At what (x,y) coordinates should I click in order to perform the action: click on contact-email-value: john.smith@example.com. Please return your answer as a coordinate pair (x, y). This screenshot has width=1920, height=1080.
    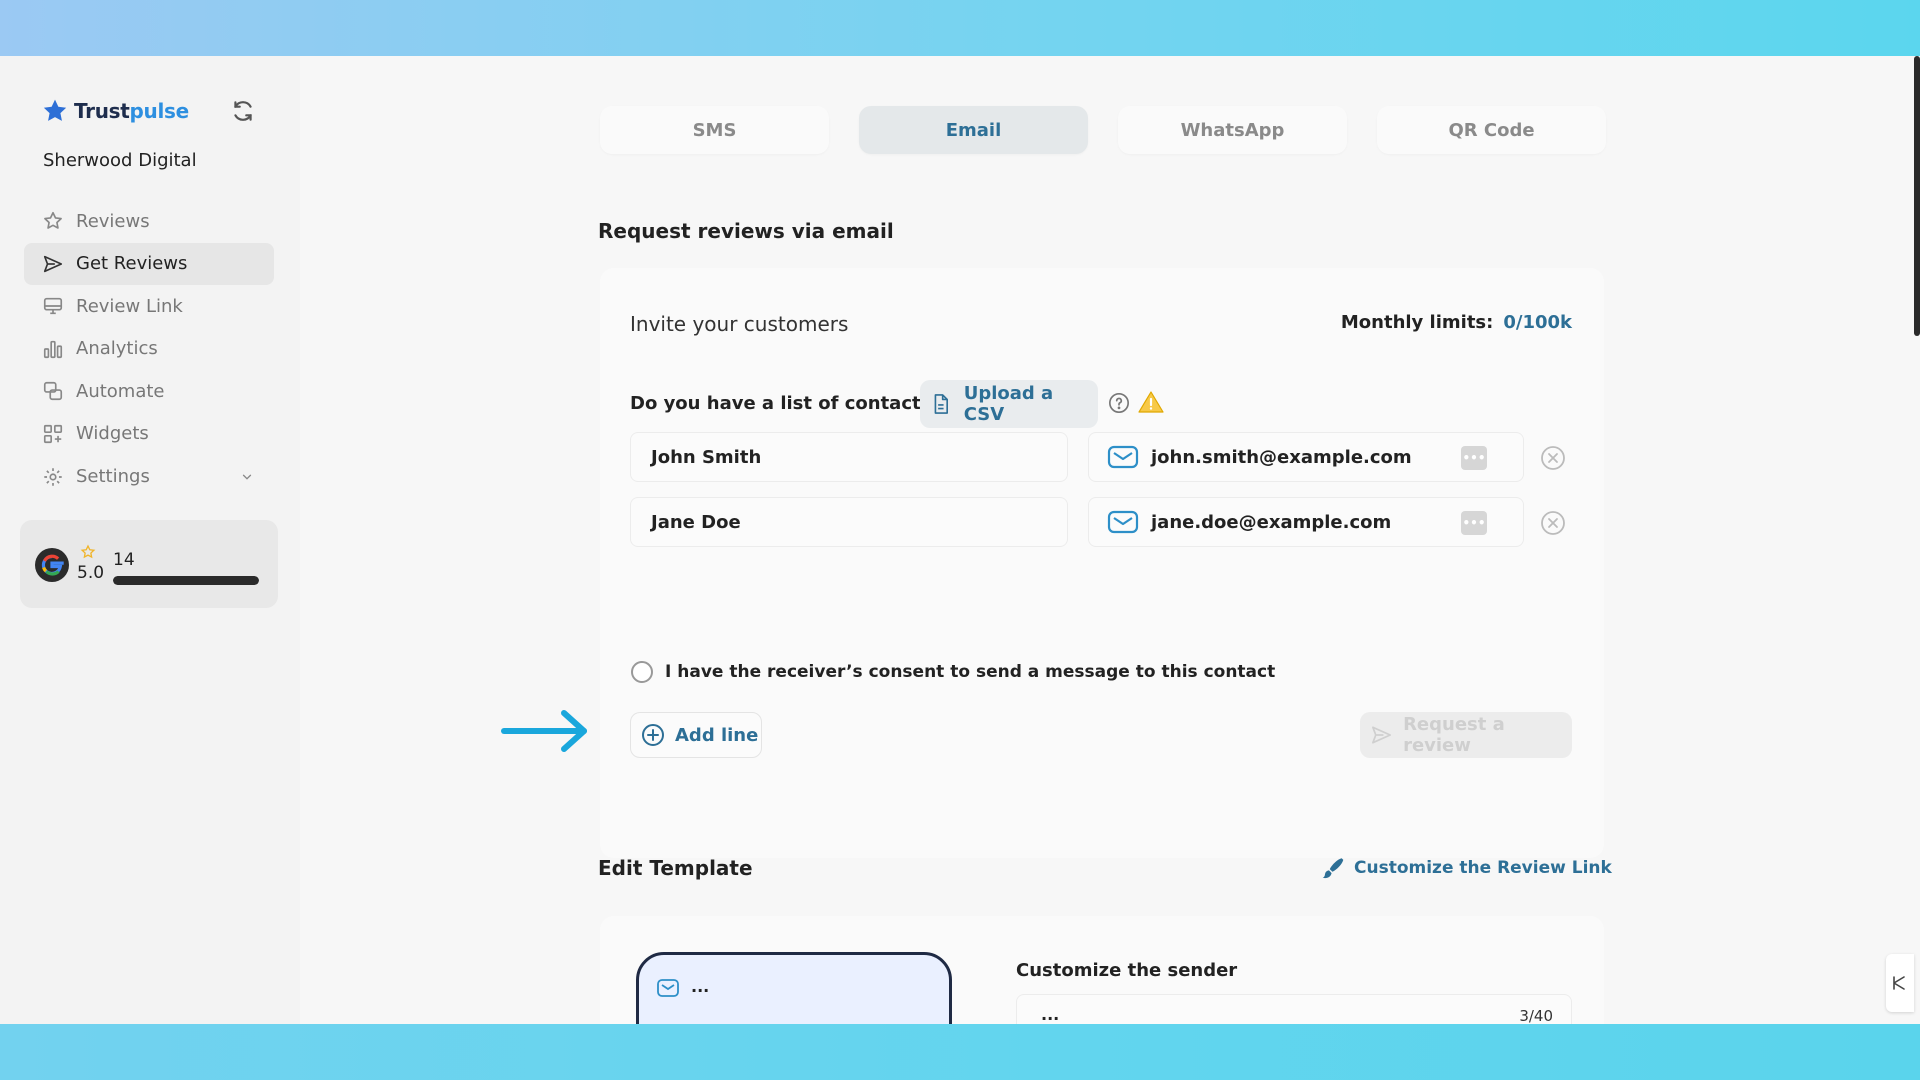
    Looking at the image, I should click on (1281, 457).